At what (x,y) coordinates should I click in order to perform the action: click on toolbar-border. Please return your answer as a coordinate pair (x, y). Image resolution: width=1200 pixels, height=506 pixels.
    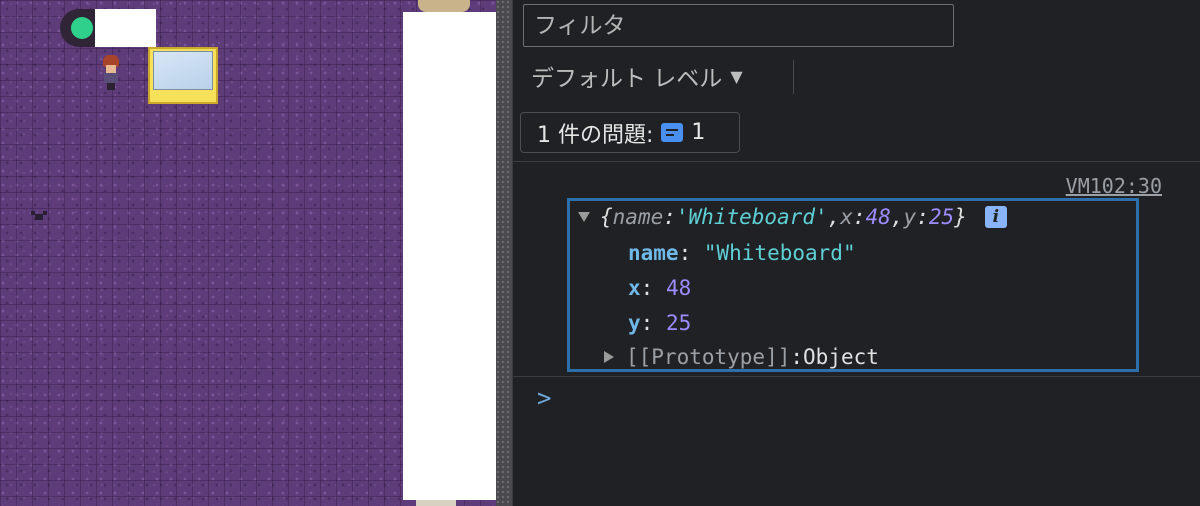
    Looking at the image, I should click on (856, 161).